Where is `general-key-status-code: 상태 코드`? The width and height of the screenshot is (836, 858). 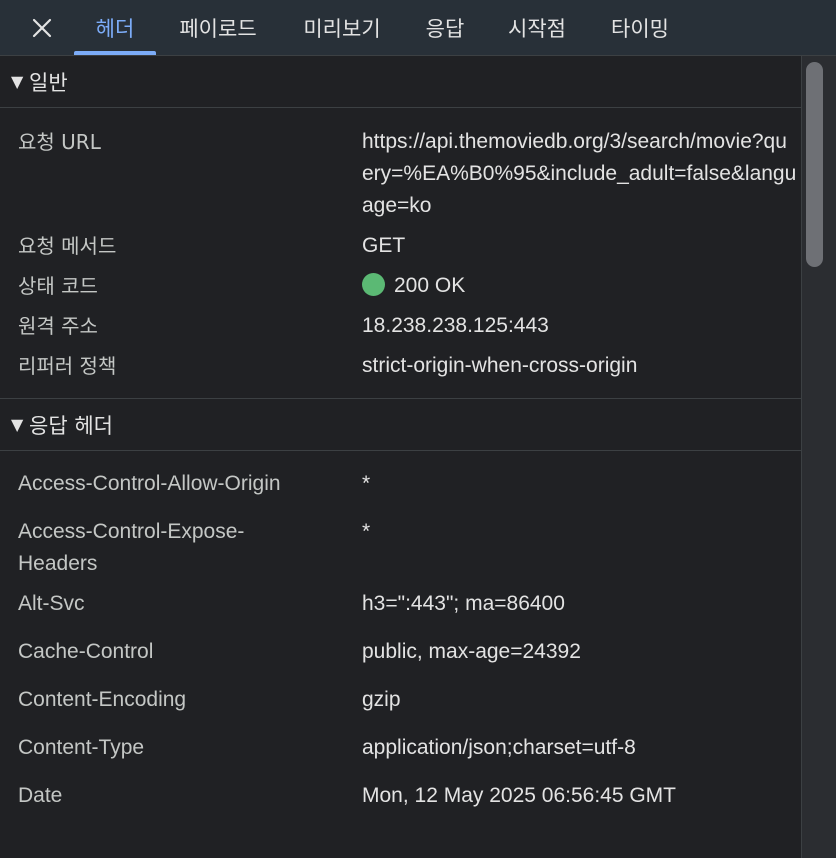
general-key-status-code: 상태 코드 is located at coordinates (58, 286).